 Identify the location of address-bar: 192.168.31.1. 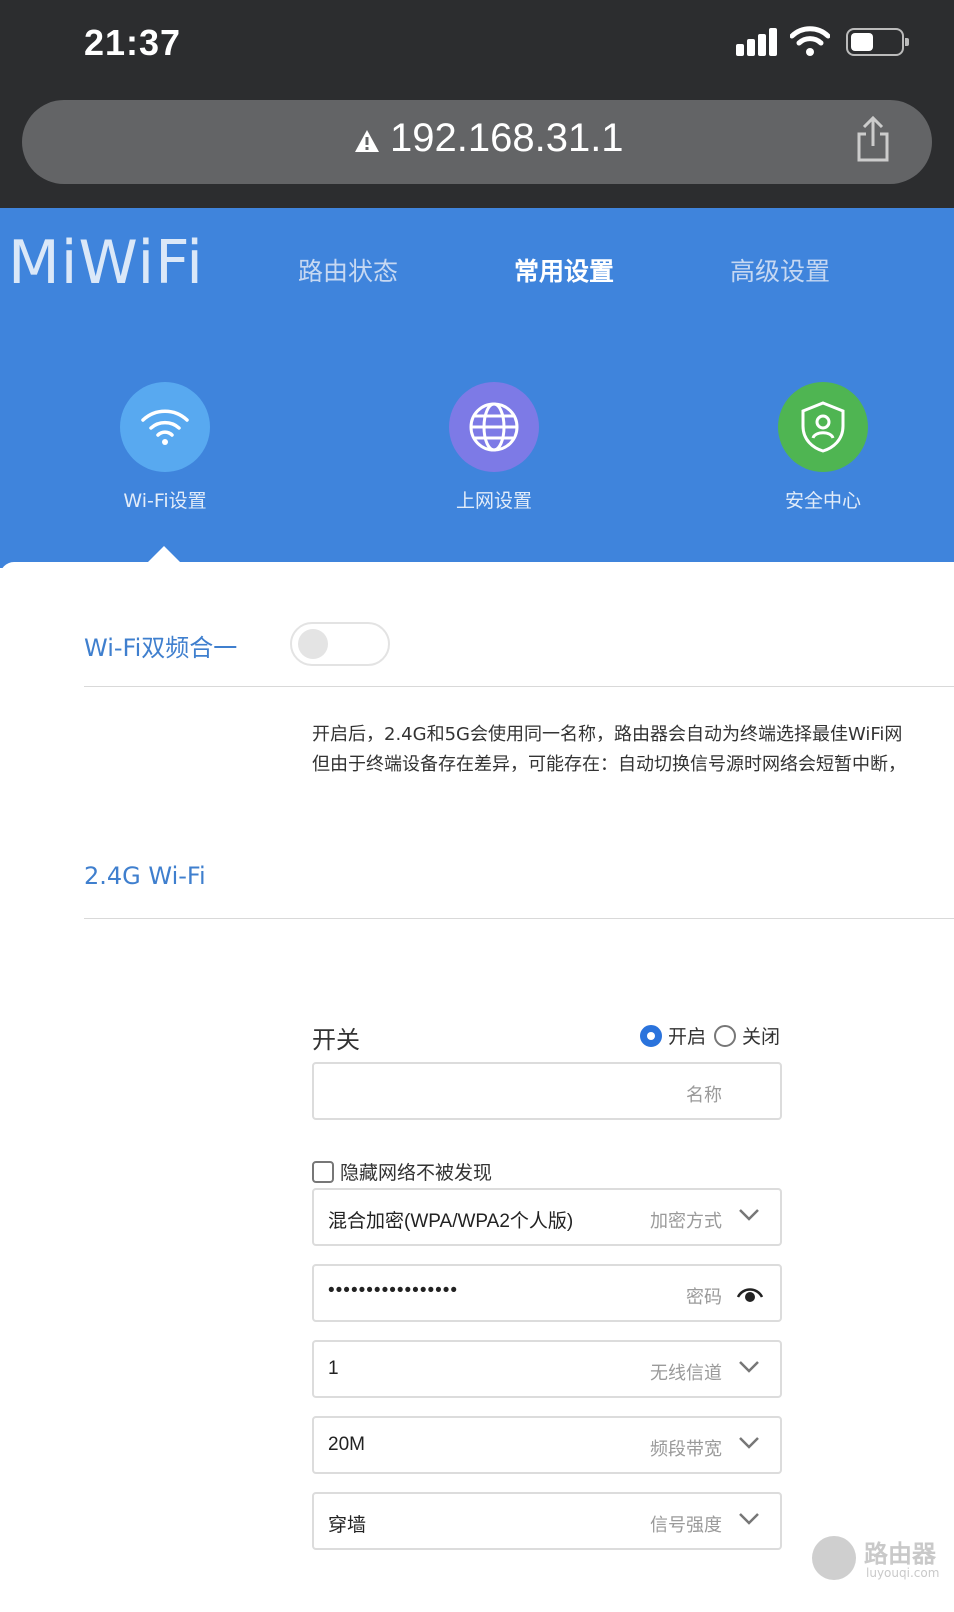
(477, 142).